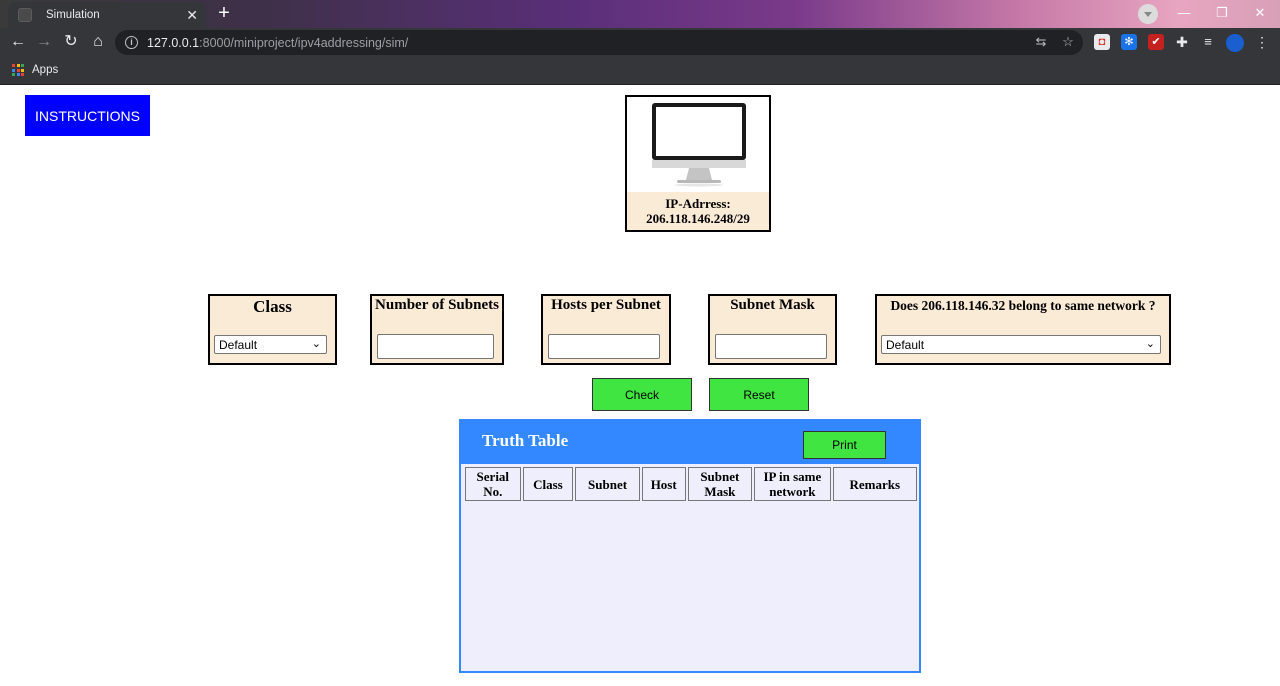 This screenshot has height=686, width=1280. I want to click on browser-title-bar: Simulation ✕ + — ❐ ✕, so click(640, 14).